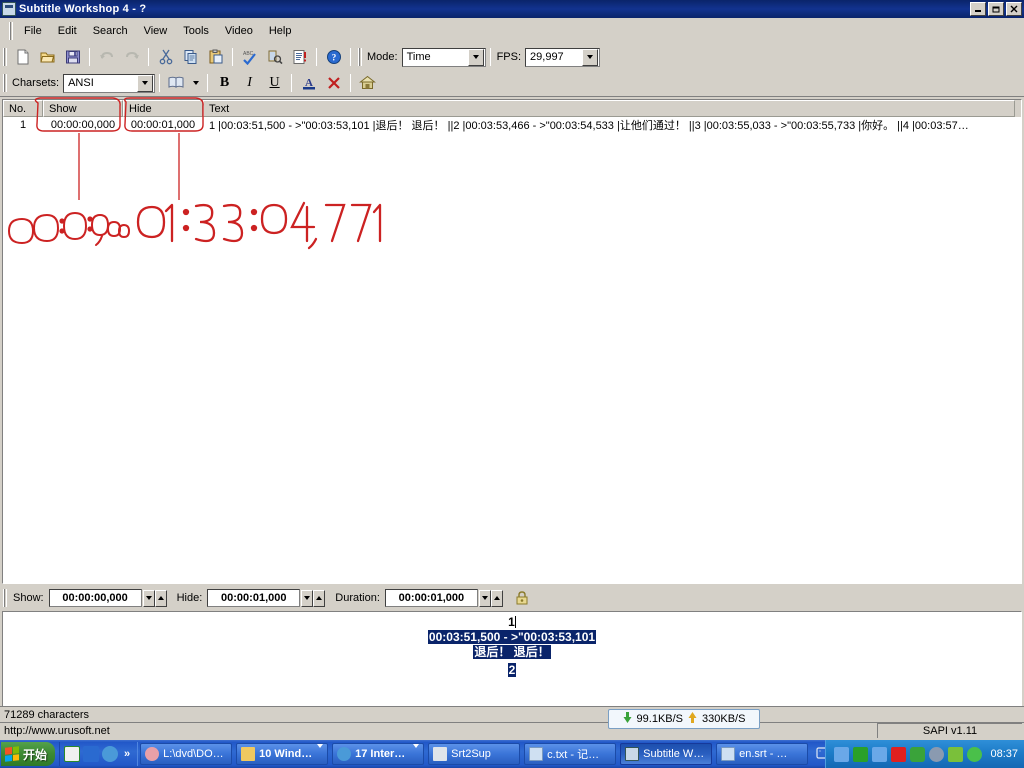 This screenshot has width=1024, height=768. What do you see at coordinates (431, 598) in the screenshot?
I see `duration-input: 00:00:01,000` at bounding box center [431, 598].